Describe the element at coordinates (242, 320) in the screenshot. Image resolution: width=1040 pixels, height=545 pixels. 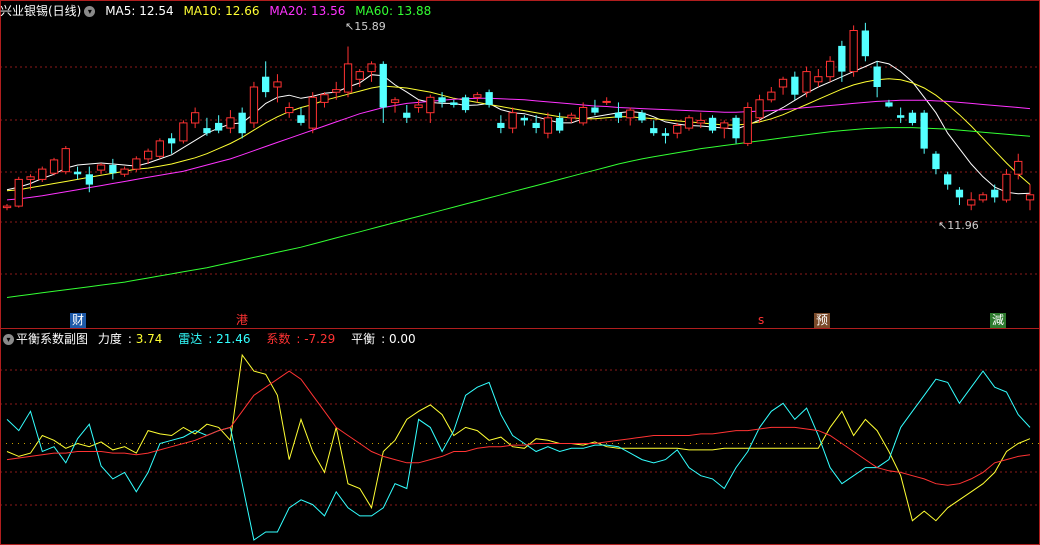
I see `event-marker-gang: 港` at that location.